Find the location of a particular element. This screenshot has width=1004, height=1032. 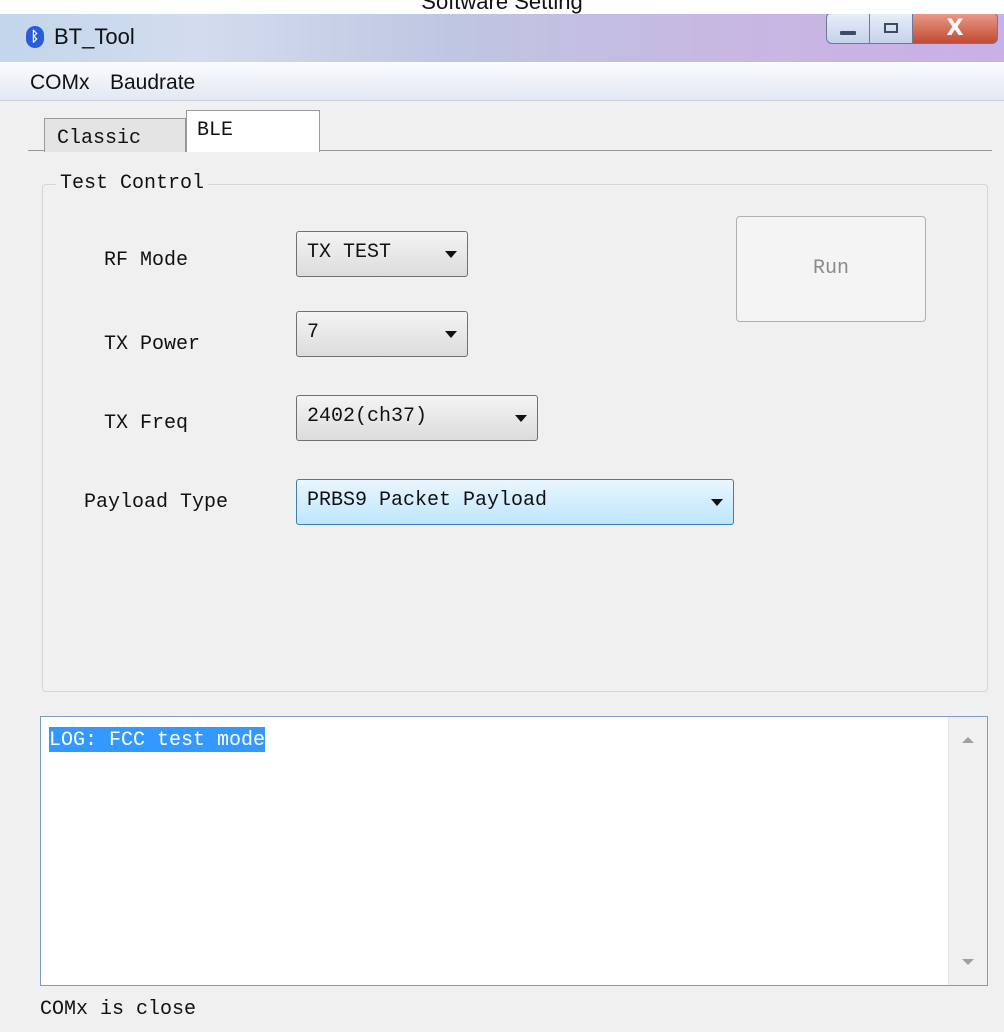

close-button: X is located at coordinates (955, 28).